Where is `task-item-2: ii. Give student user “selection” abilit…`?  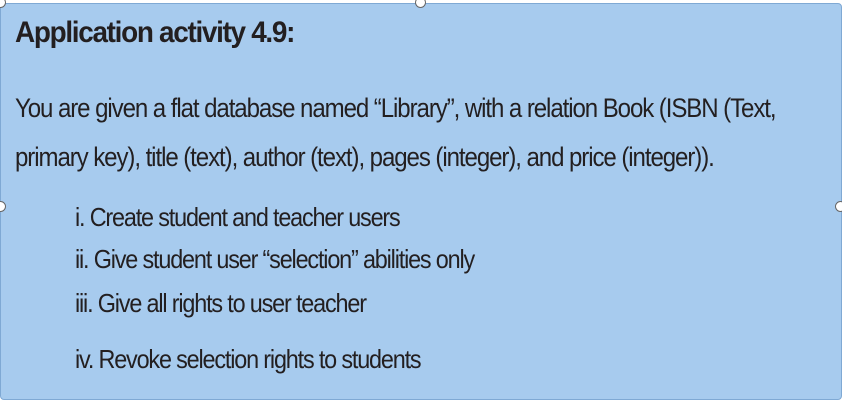 task-item-2: ii. Give student user “selection” abilit… is located at coordinates (275, 259).